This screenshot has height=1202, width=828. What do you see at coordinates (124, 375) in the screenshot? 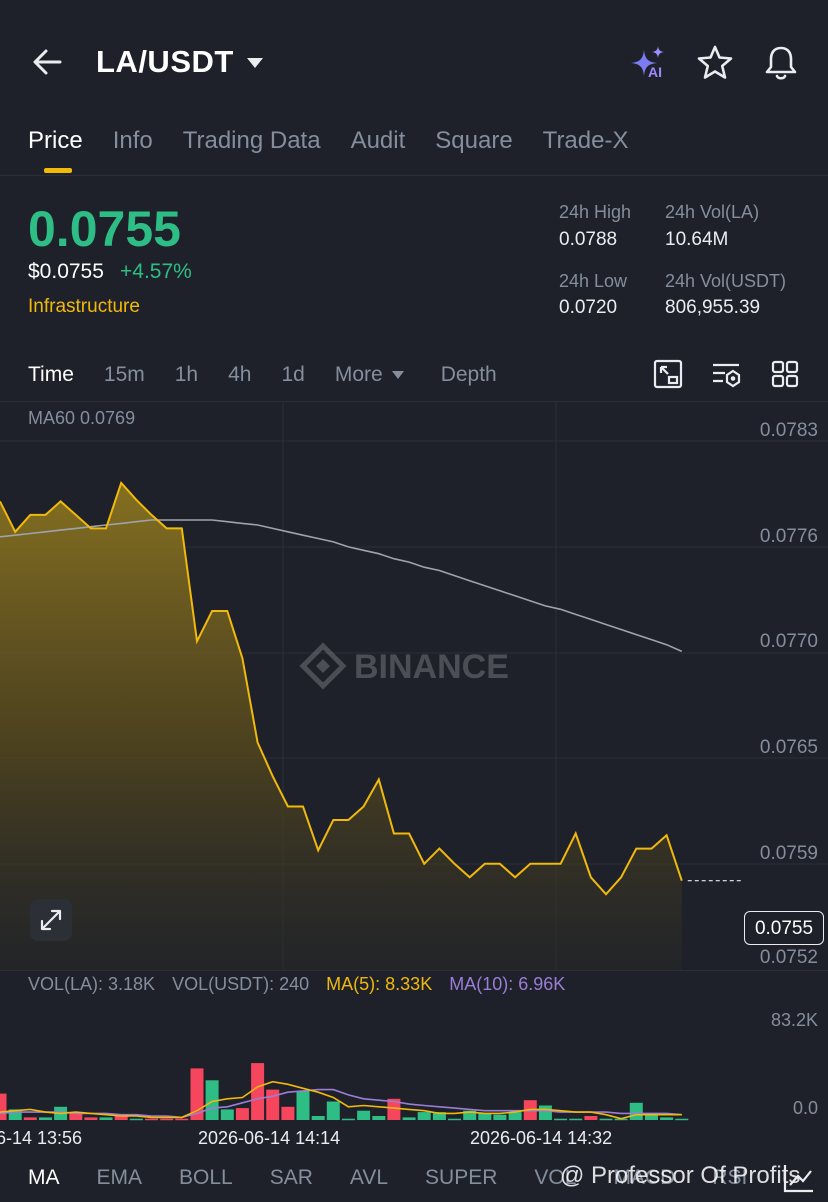
I see `interval-15m: 15m` at bounding box center [124, 375].